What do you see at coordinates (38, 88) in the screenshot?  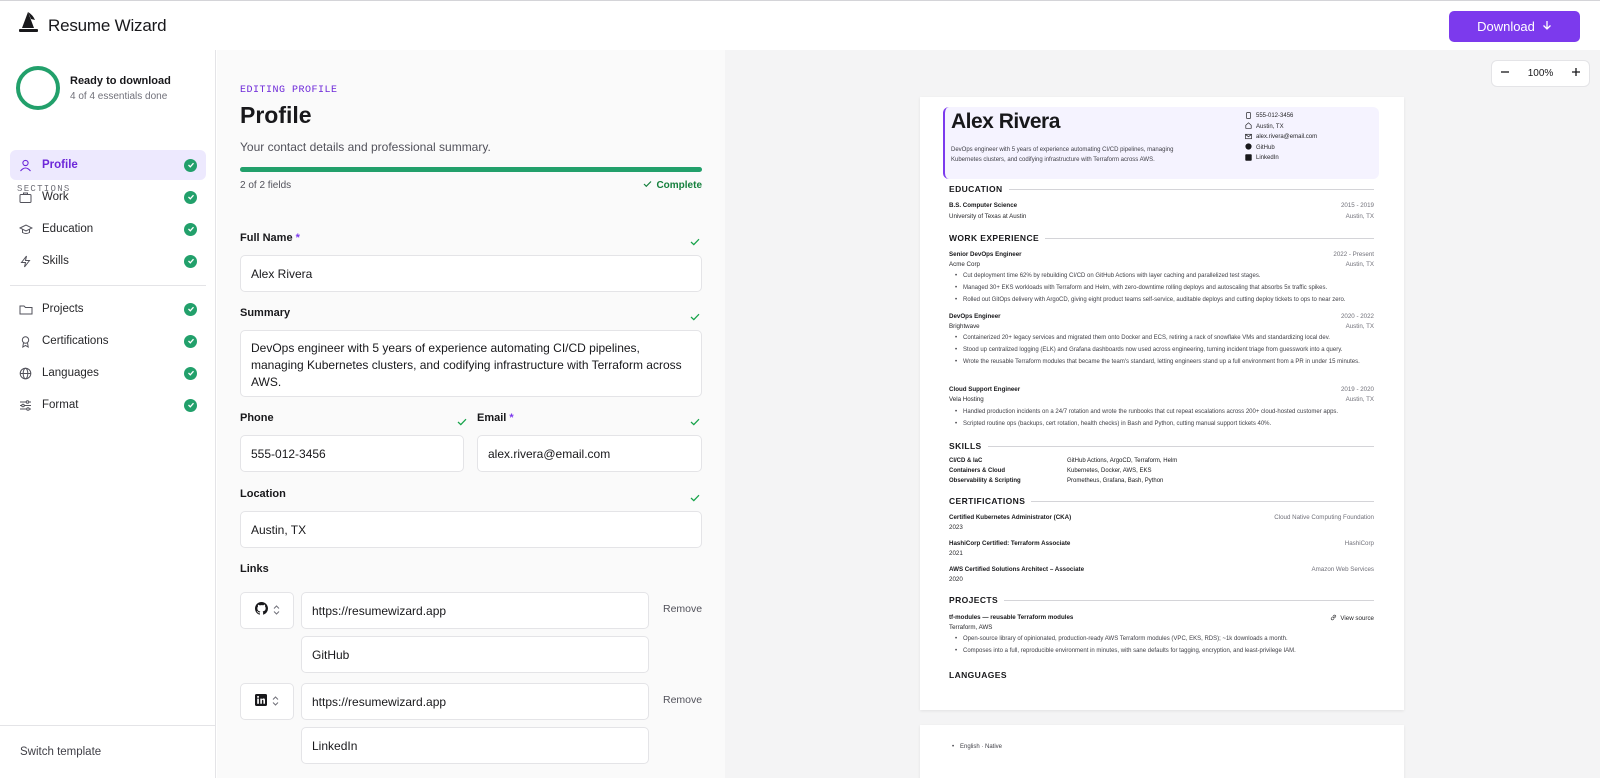 I see `readiness-ring` at bounding box center [38, 88].